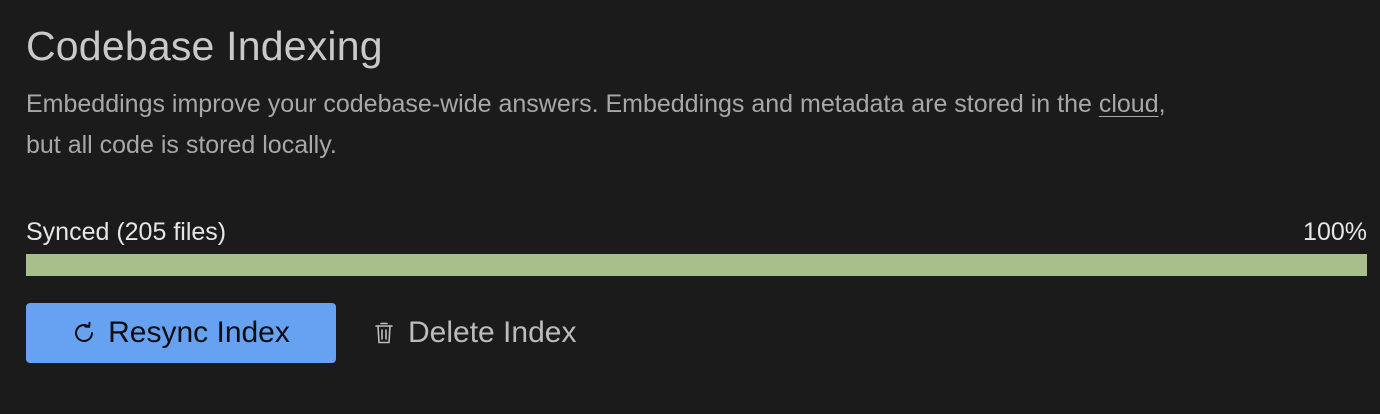  I want to click on sync-progress-fill, so click(696, 265).